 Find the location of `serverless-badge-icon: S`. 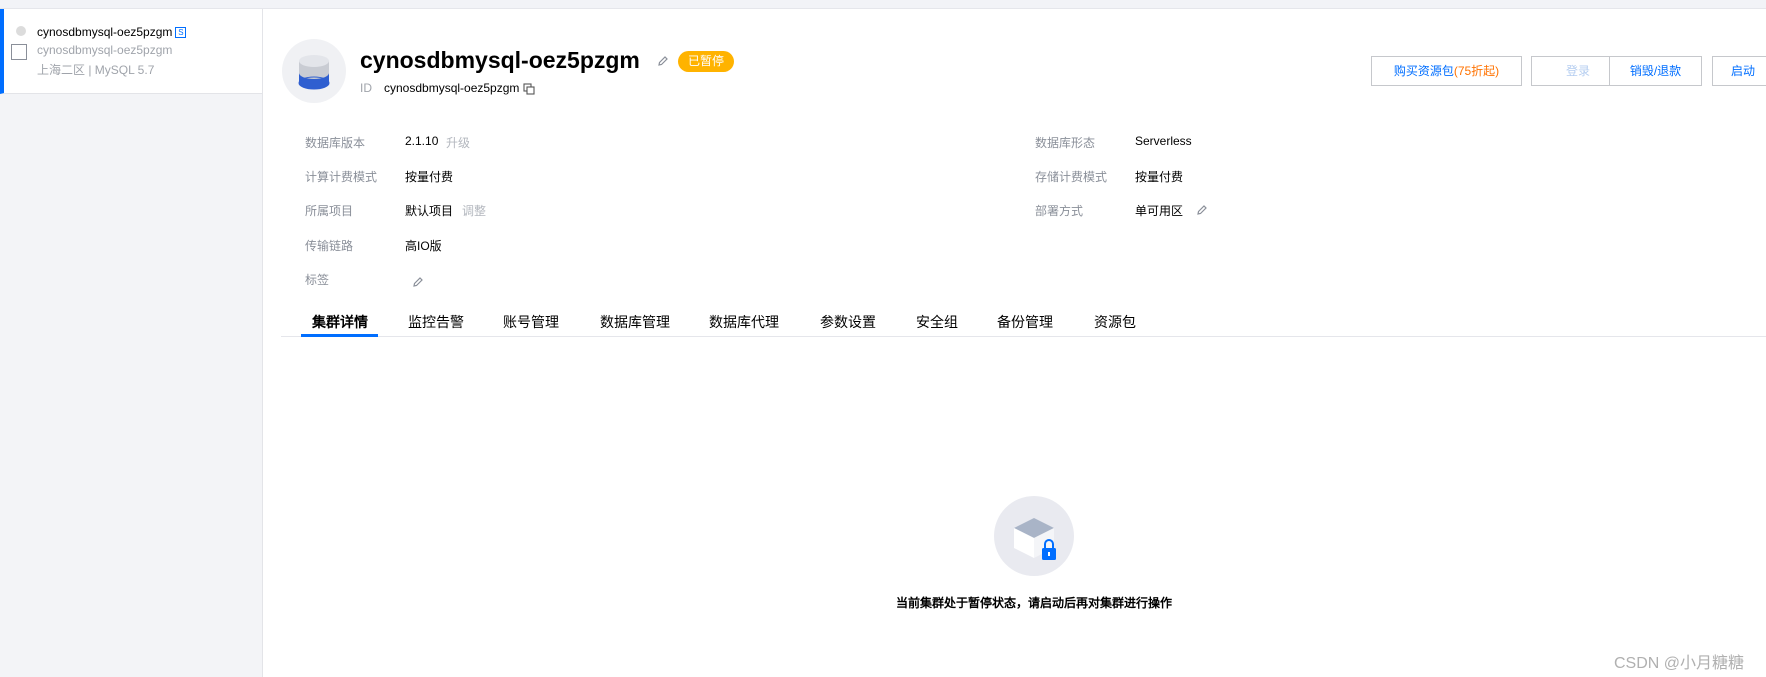

serverless-badge-icon: S is located at coordinates (181, 32).